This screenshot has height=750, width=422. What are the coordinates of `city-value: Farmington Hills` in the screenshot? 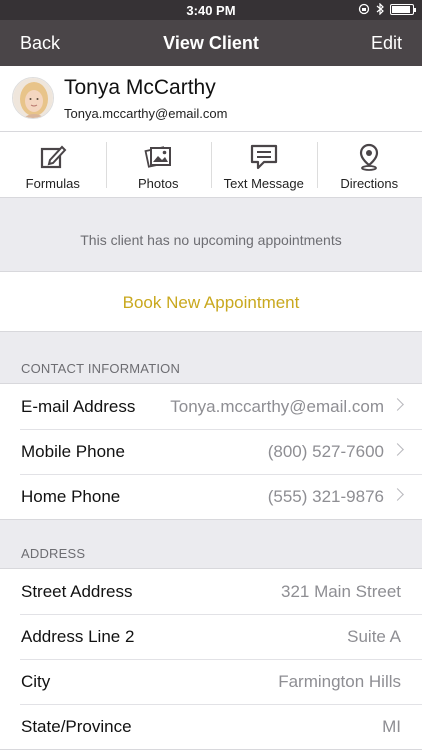 It's located at (339, 681).